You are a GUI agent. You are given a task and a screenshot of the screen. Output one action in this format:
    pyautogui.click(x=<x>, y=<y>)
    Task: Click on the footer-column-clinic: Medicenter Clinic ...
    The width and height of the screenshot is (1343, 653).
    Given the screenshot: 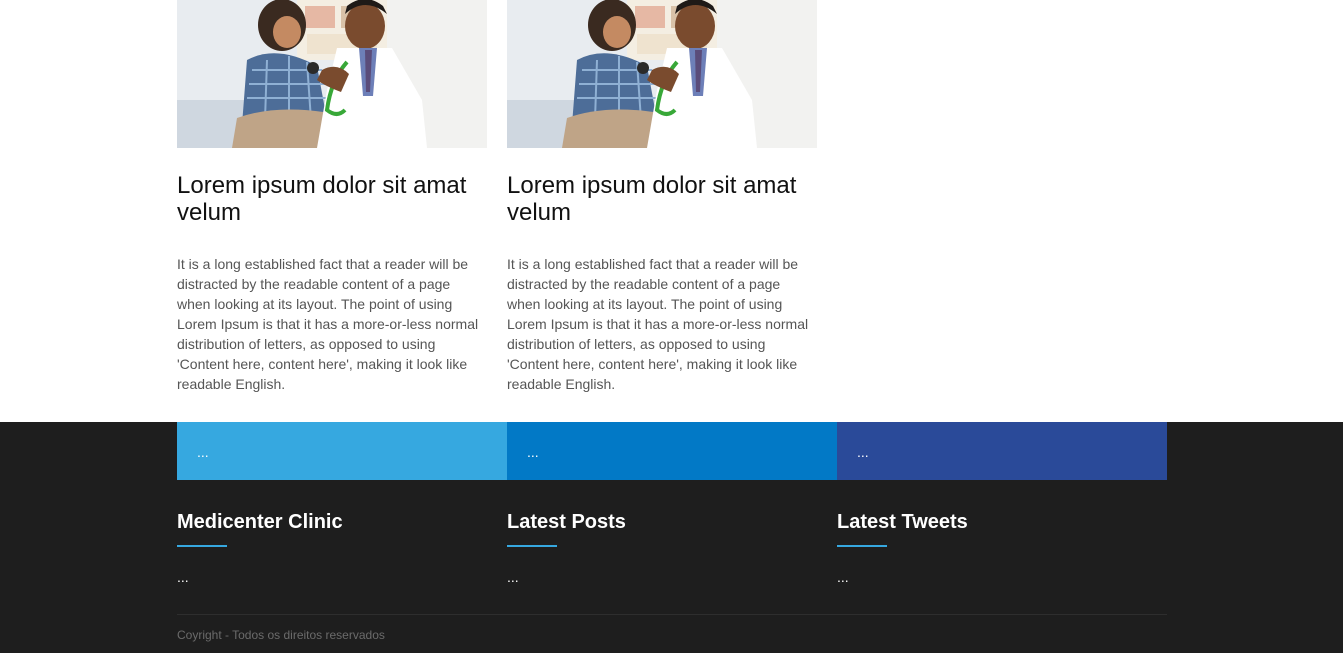 What is the action you would take?
    pyautogui.click(x=332, y=547)
    